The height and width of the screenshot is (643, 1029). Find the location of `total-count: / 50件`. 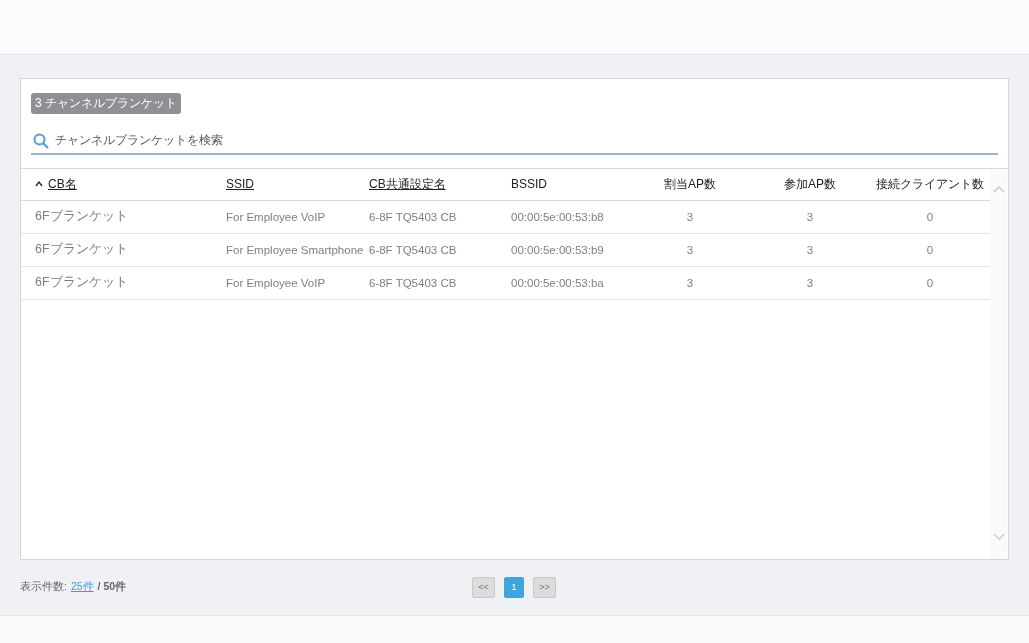

total-count: / 50件 is located at coordinates (112, 587).